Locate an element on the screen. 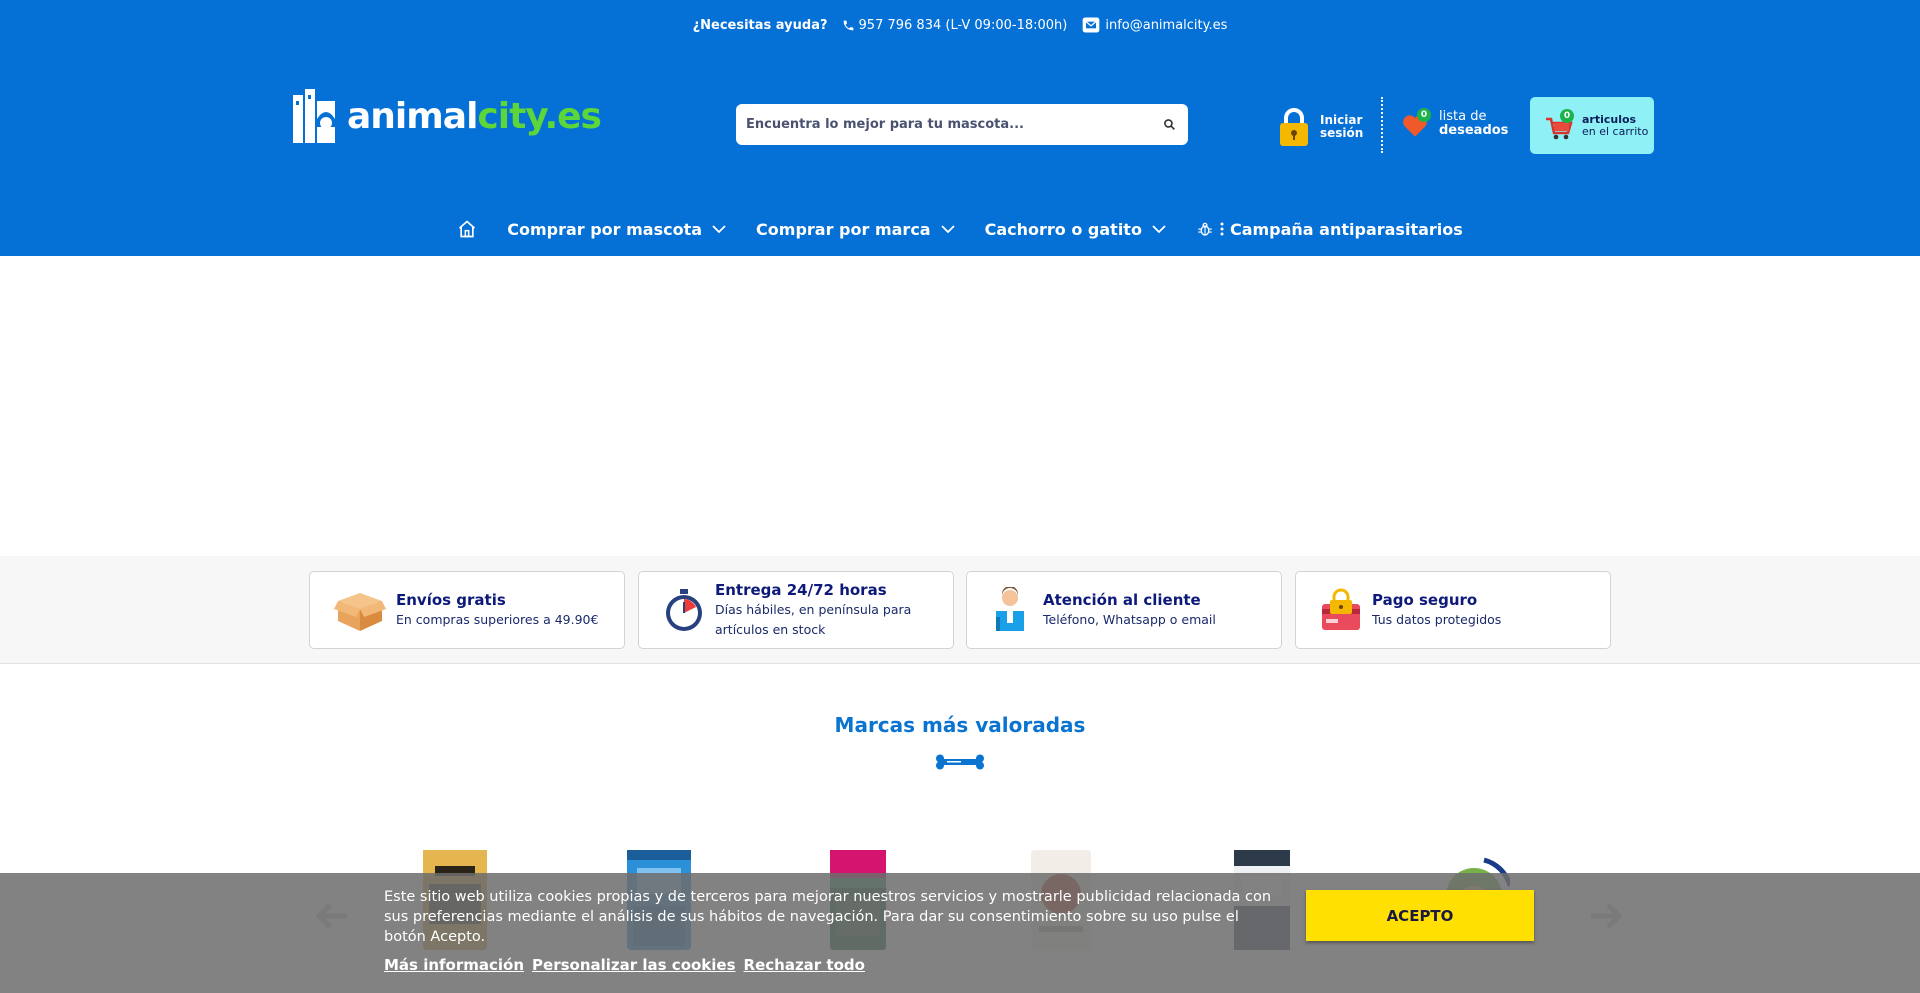 This screenshot has width=1920, height=993. home-icon is located at coordinates (467, 229).